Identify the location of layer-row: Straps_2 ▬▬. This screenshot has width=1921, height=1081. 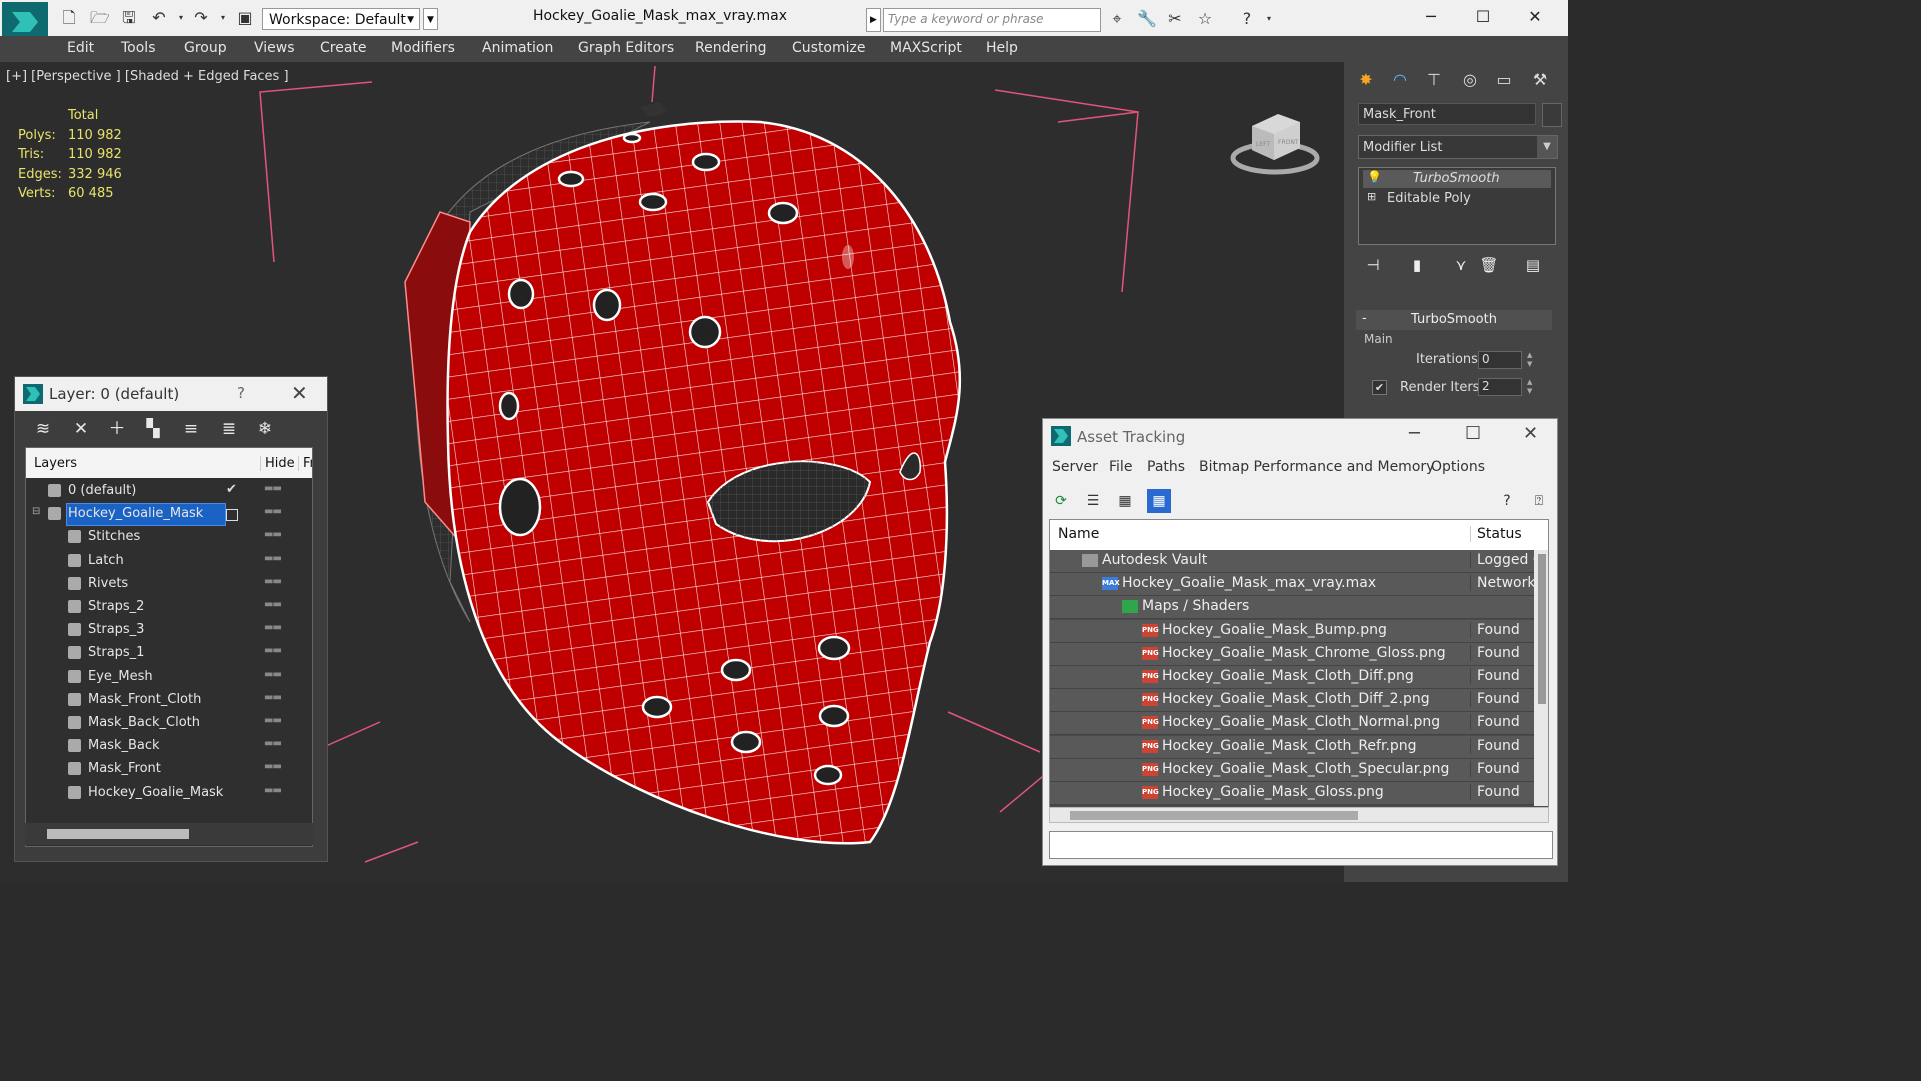
(169, 607).